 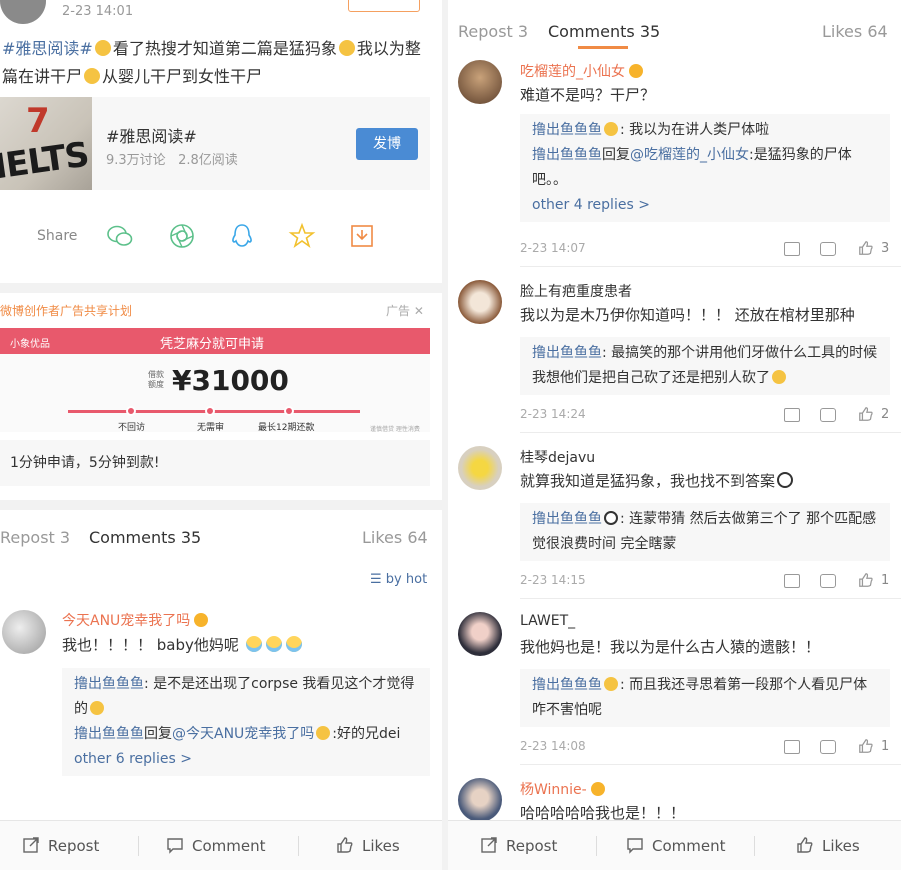 I want to click on post-author-avatar, so click(x=23, y=12).